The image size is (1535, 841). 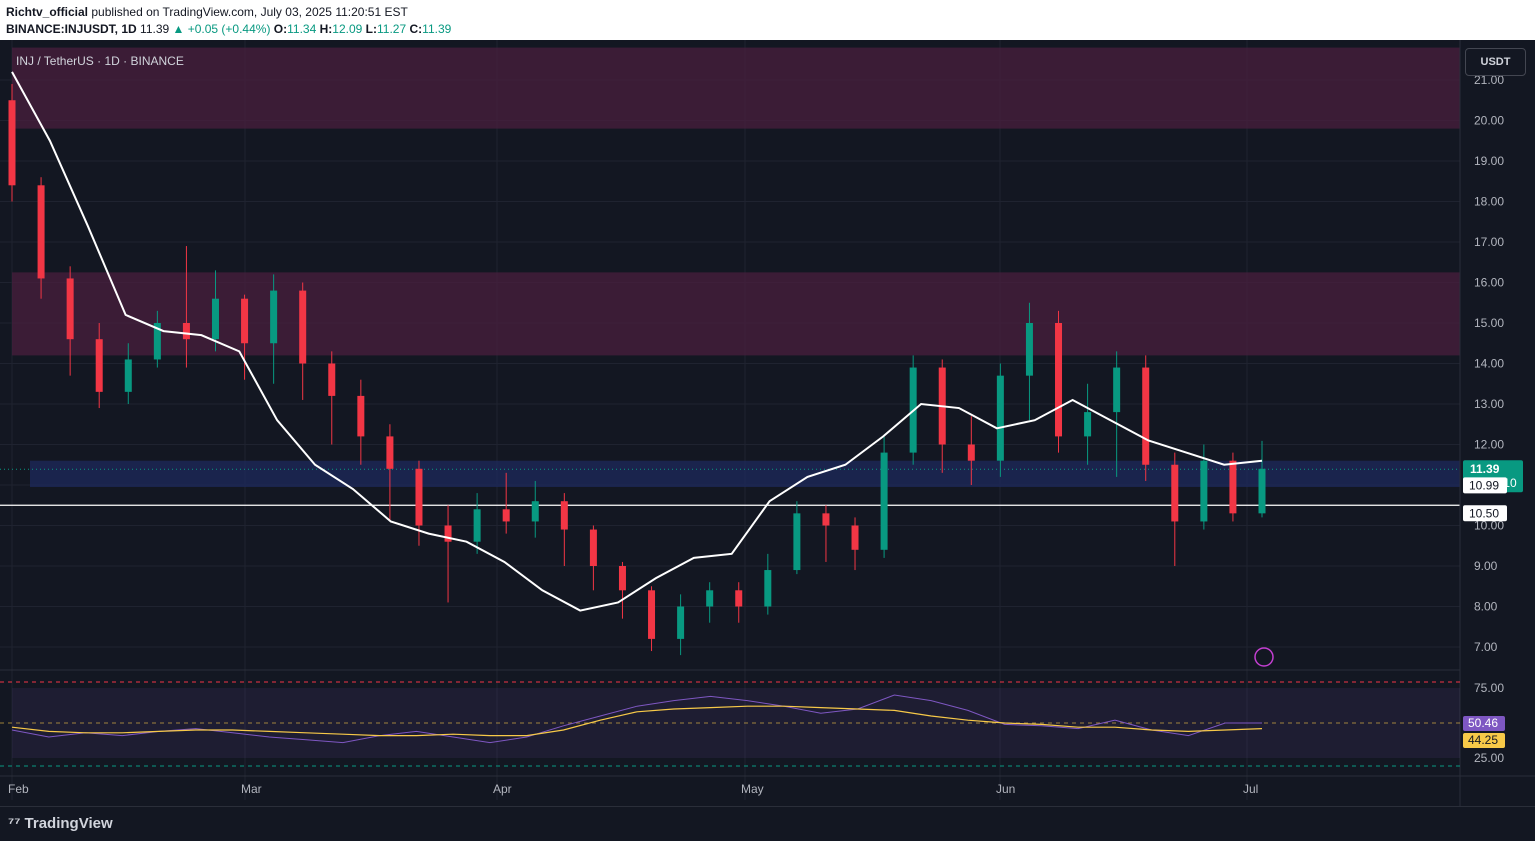 I want to click on price-tick-label: 18.00, so click(x=1489, y=202).